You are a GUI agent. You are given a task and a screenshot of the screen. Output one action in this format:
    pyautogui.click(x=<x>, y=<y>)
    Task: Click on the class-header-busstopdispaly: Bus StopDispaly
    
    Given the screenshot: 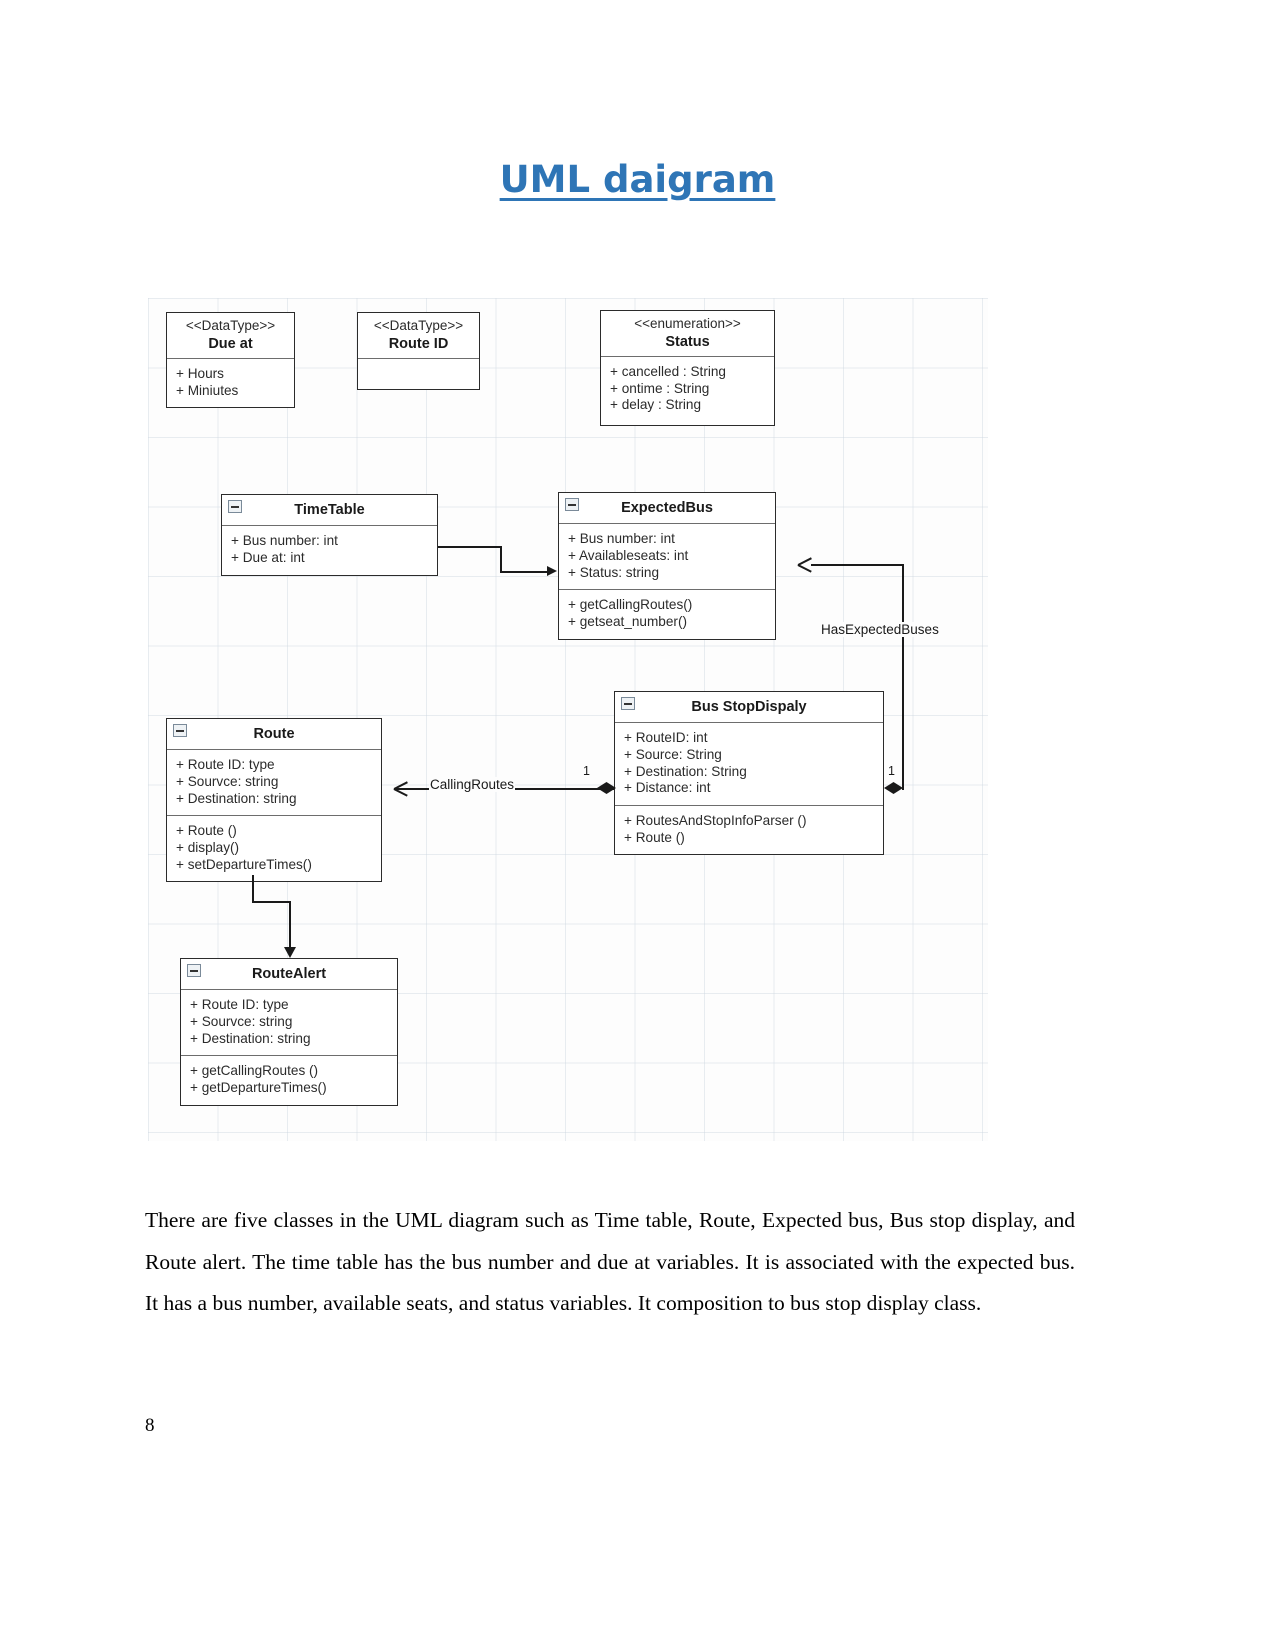 What is the action you would take?
    pyautogui.click(x=749, y=708)
    